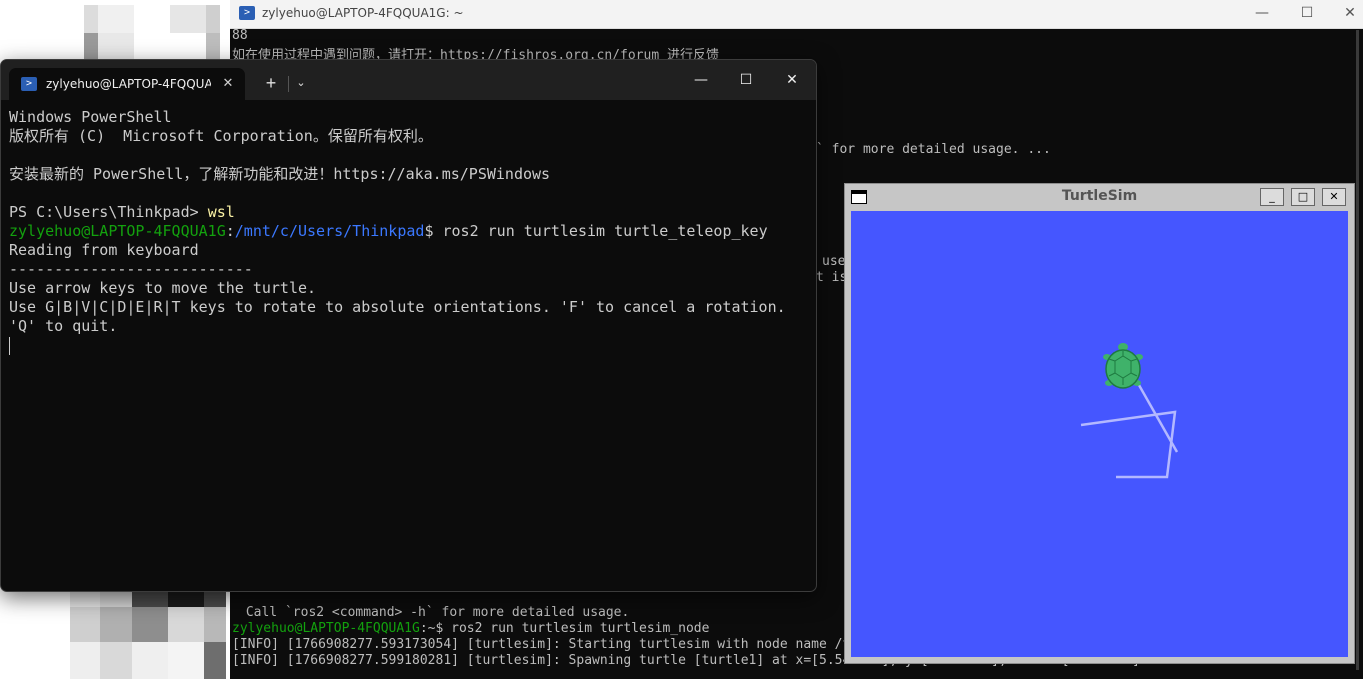  Describe the element at coordinates (1099, 196) in the screenshot. I see `turtlesim-titlebar: TurtleSim _ □ ✕` at that location.